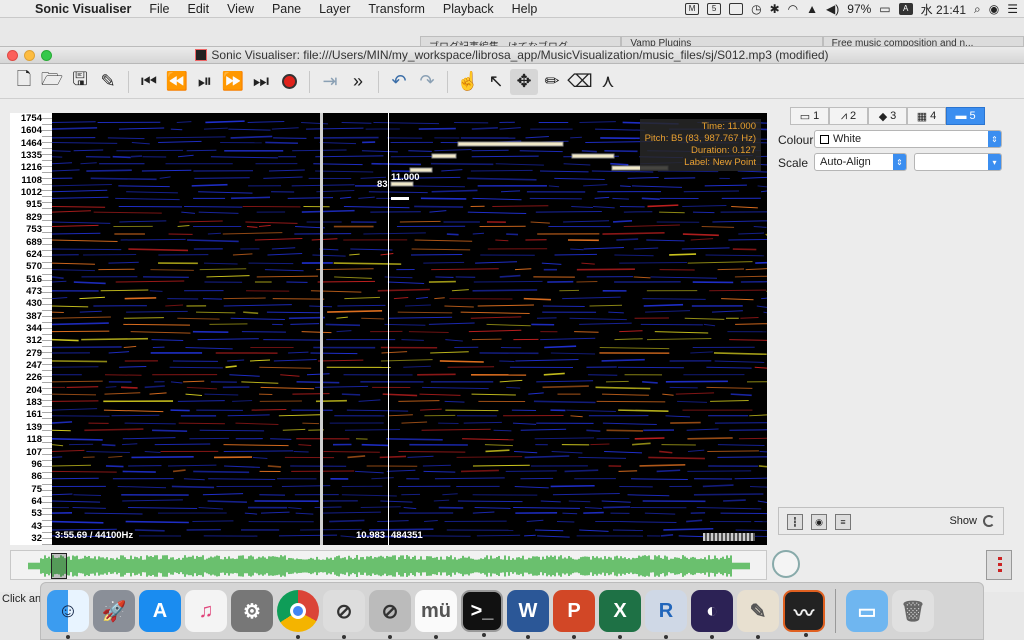  I want to click on airplay-icon: ▲, so click(812, 9).